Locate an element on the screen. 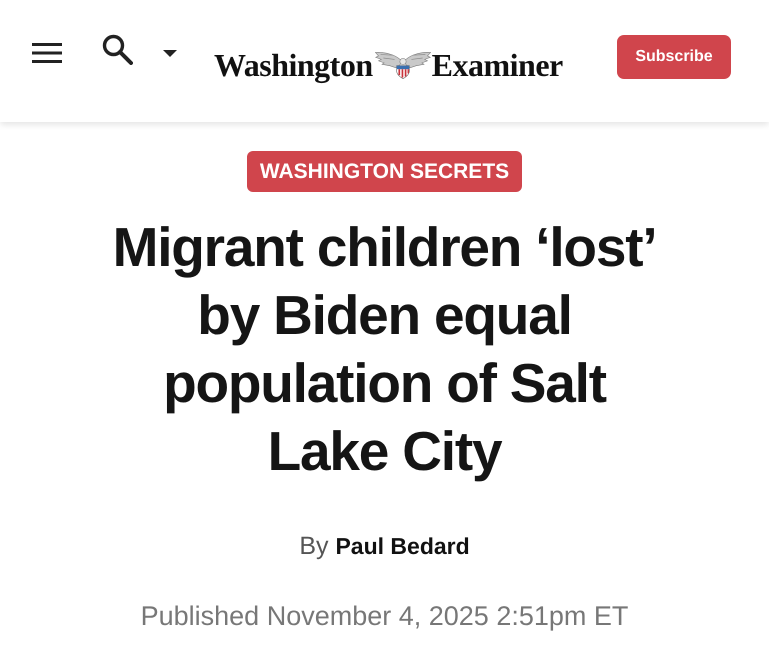  logo-link: Washington Examiner is located at coordinates (388, 67).